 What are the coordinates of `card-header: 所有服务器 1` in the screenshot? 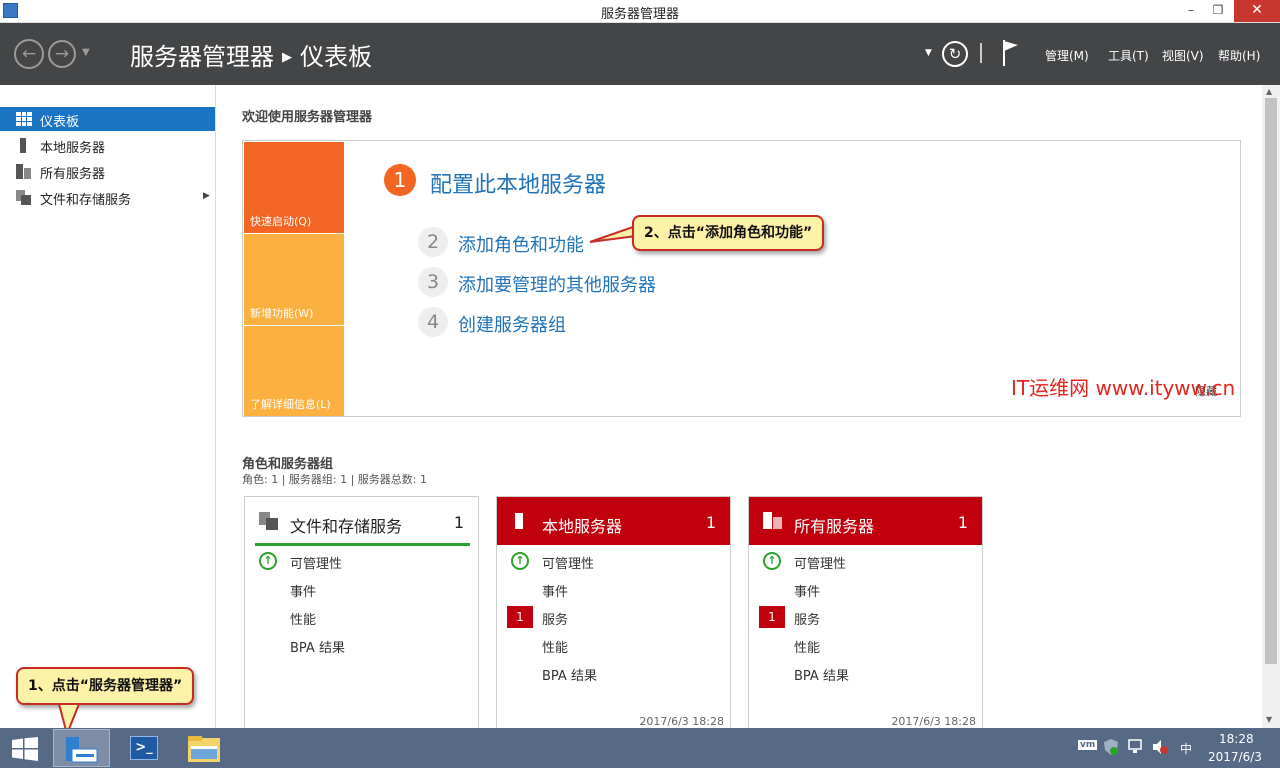 It's located at (865, 521).